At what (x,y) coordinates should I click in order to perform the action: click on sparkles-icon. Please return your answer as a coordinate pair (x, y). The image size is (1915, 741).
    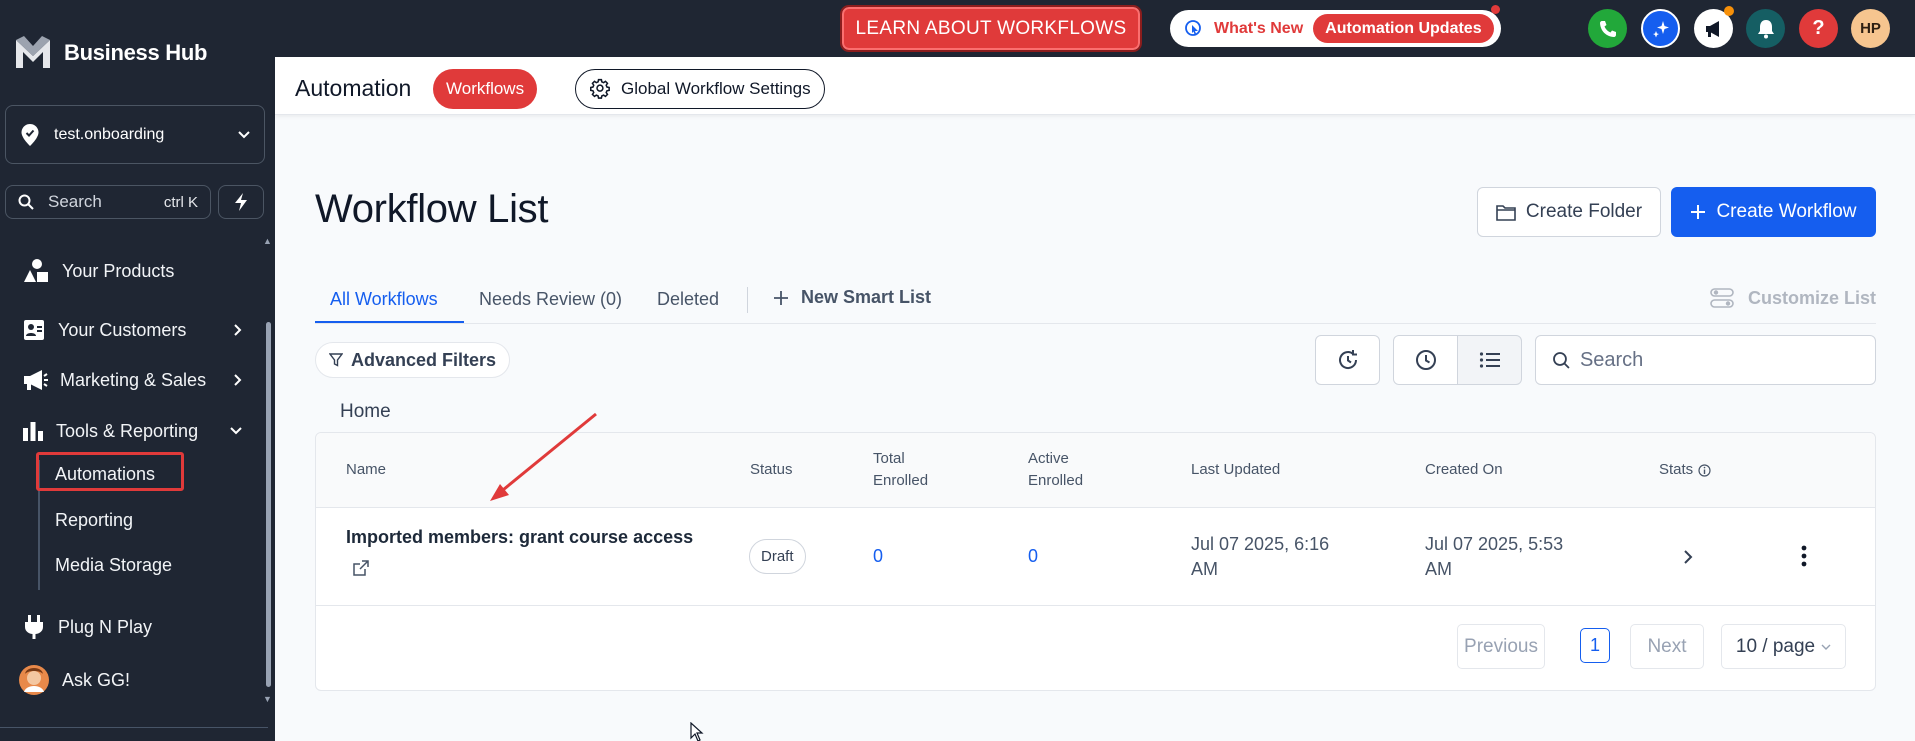
    Looking at the image, I should click on (1660, 28).